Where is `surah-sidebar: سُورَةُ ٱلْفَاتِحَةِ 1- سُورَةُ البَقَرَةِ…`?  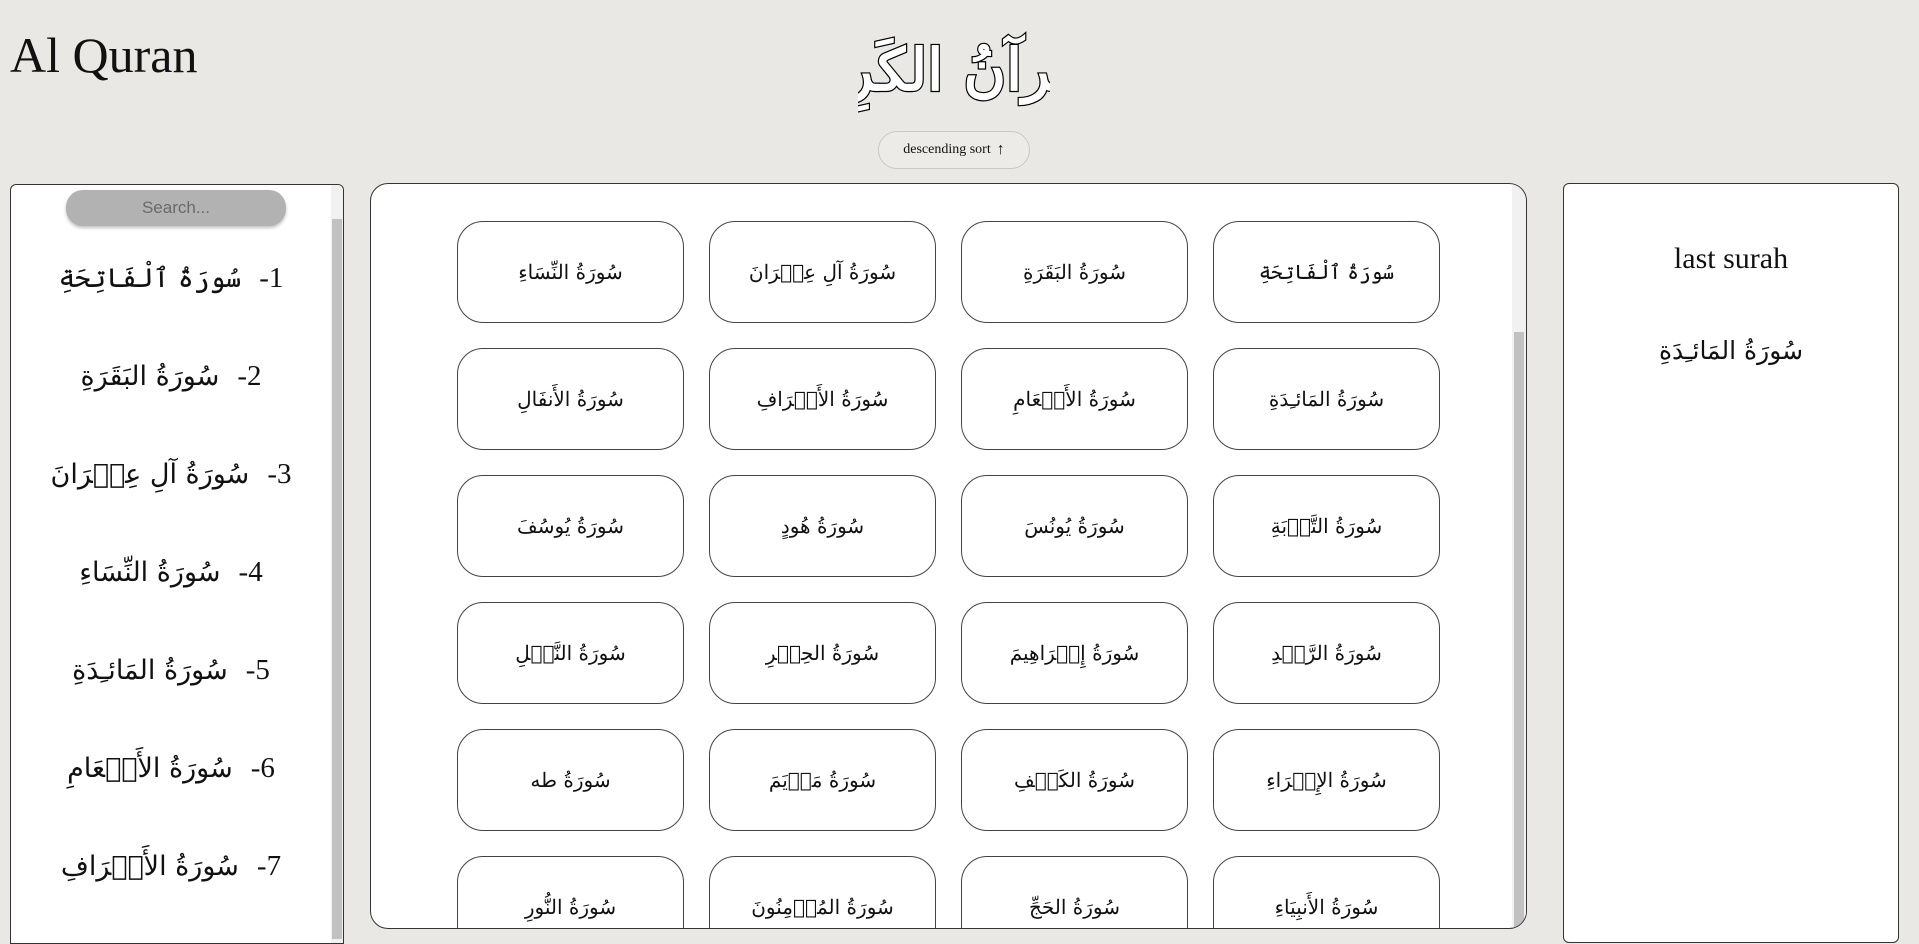 surah-sidebar: سُورَةُ ٱلْفَاتِحَةِ 1- سُورَةُ البَقَرَةِ… is located at coordinates (177, 564).